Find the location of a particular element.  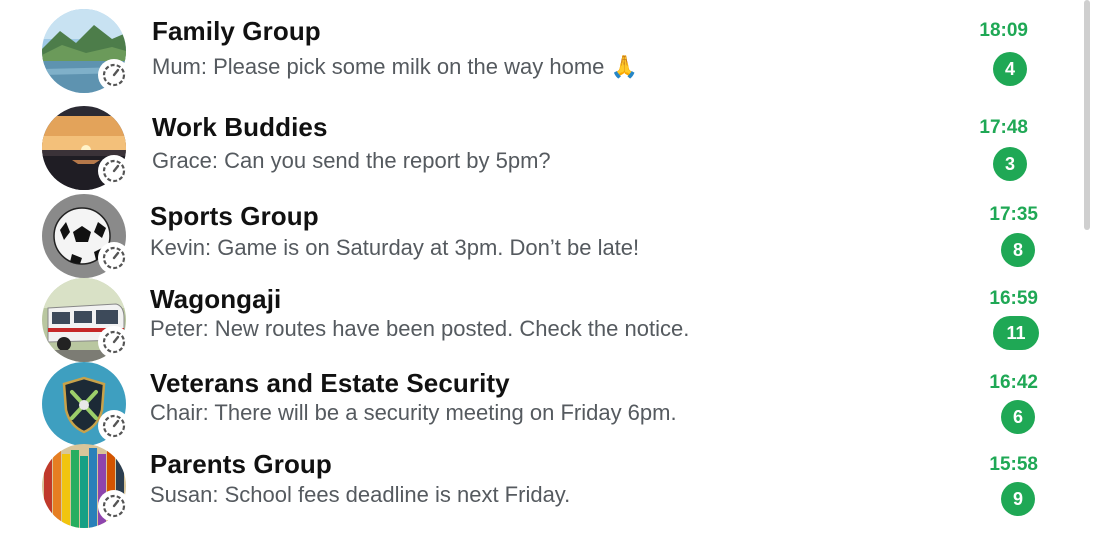

chat-time: 18:09 is located at coordinates (1003, 30).